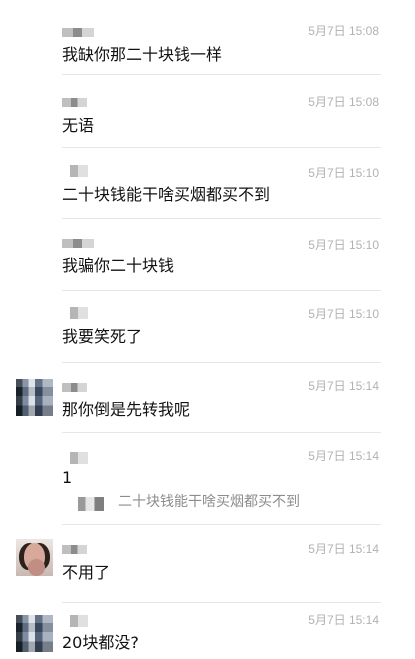 This screenshot has width=415, height=659. What do you see at coordinates (207, 478) in the screenshot?
I see `message-7: 5月7日 15:14 1 二十块钱能干啥买烟都买不到` at bounding box center [207, 478].